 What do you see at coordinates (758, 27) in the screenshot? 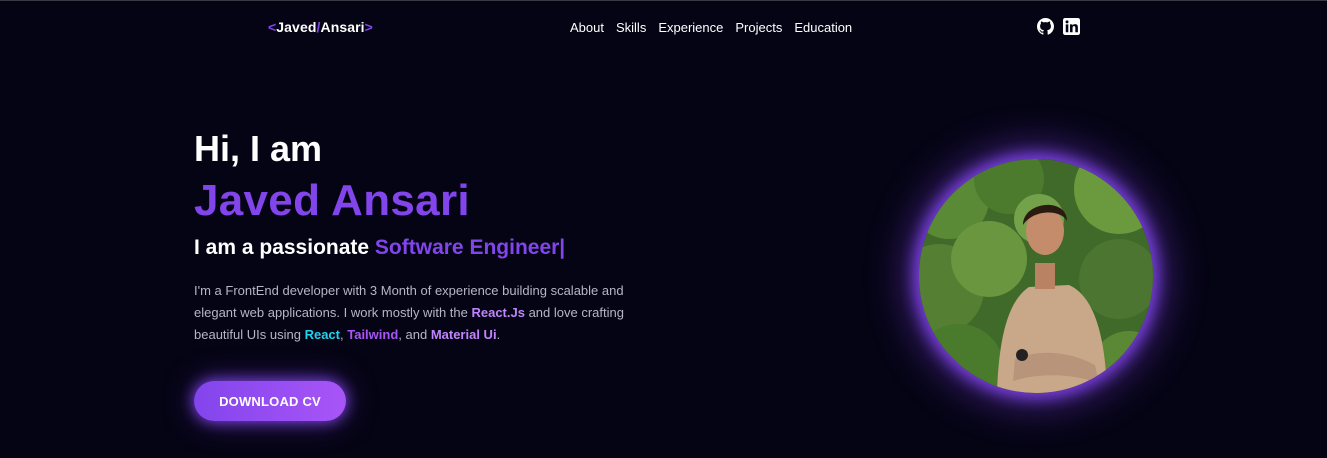
I see `nav-link-projects: Projects` at bounding box center [758, 27].